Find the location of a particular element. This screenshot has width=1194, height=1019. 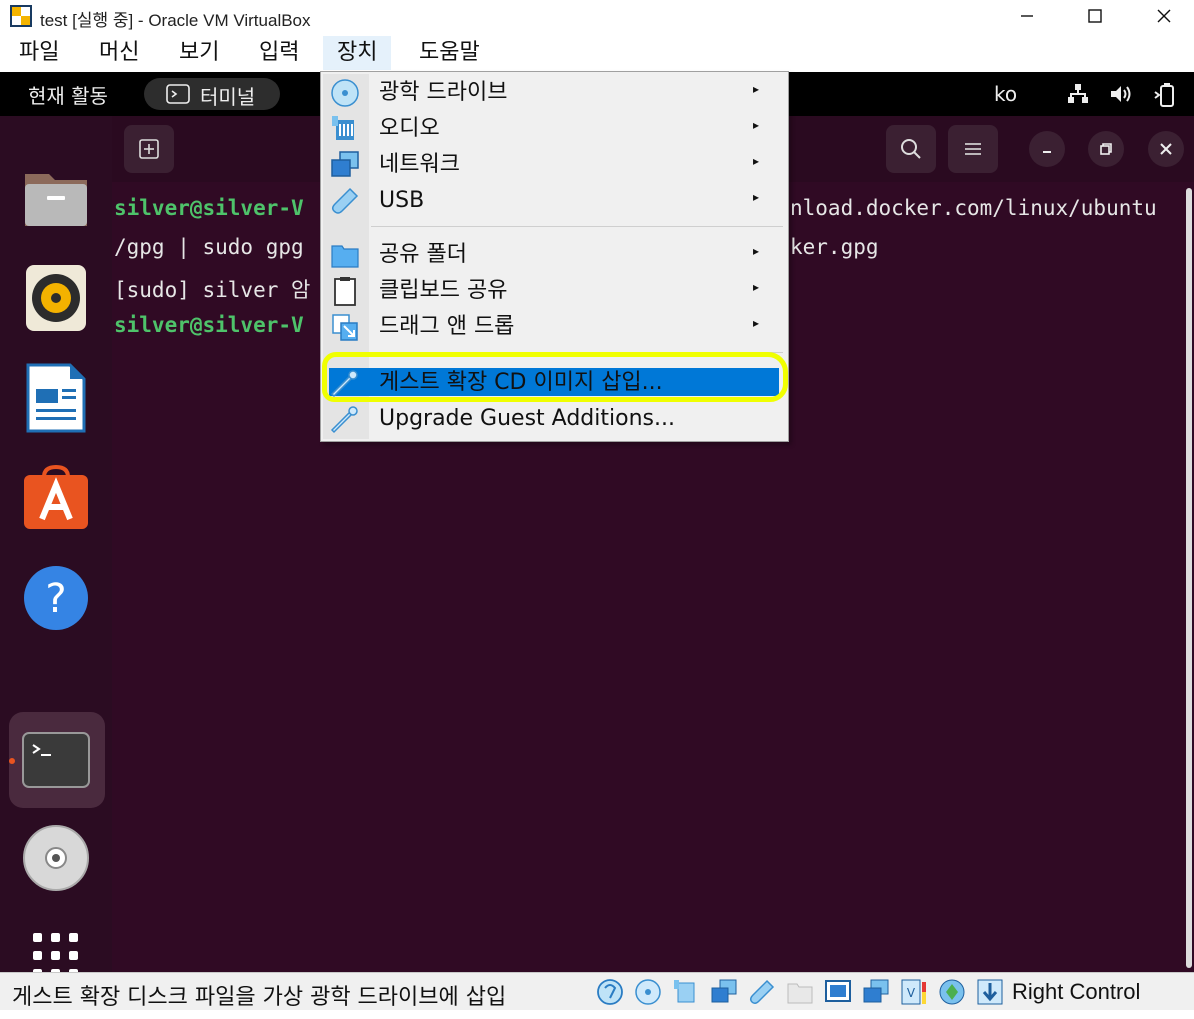

new-tab-icon is located at coordinates (149, 149).